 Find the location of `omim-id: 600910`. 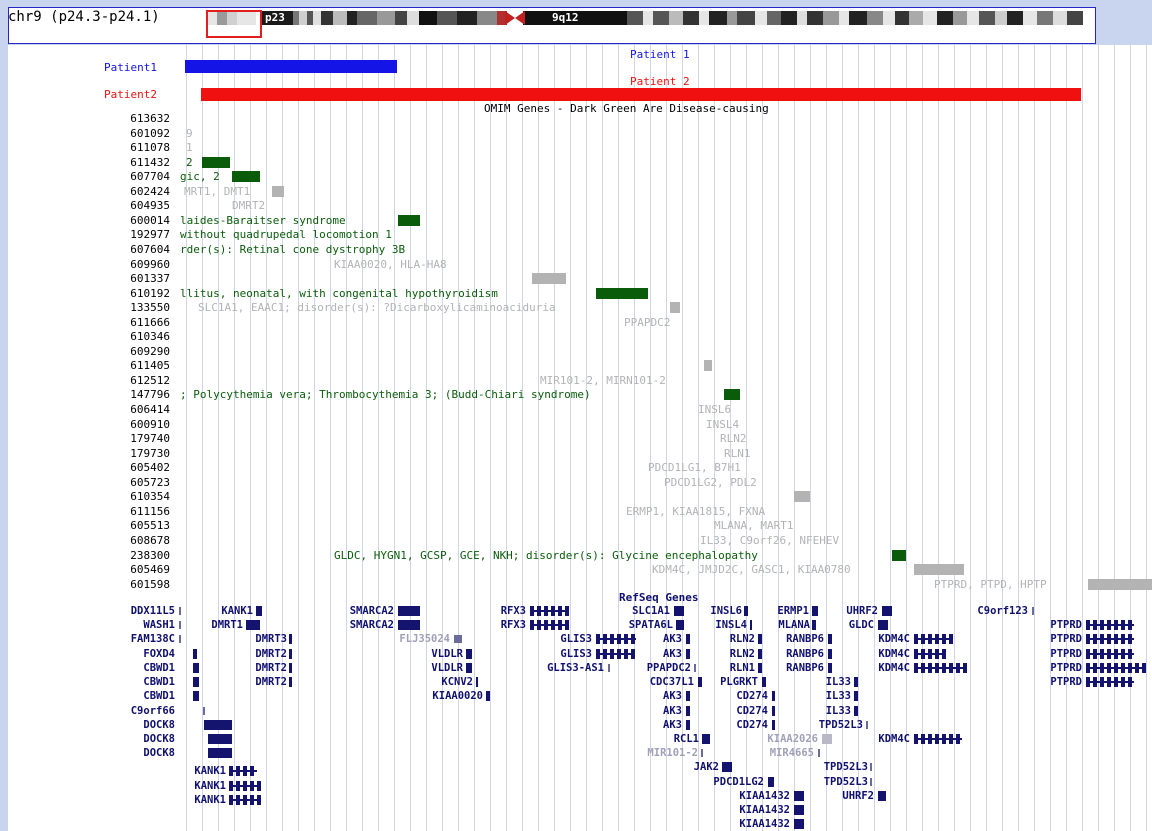

omim-id: 600910 is located at coordinates (139, 424).